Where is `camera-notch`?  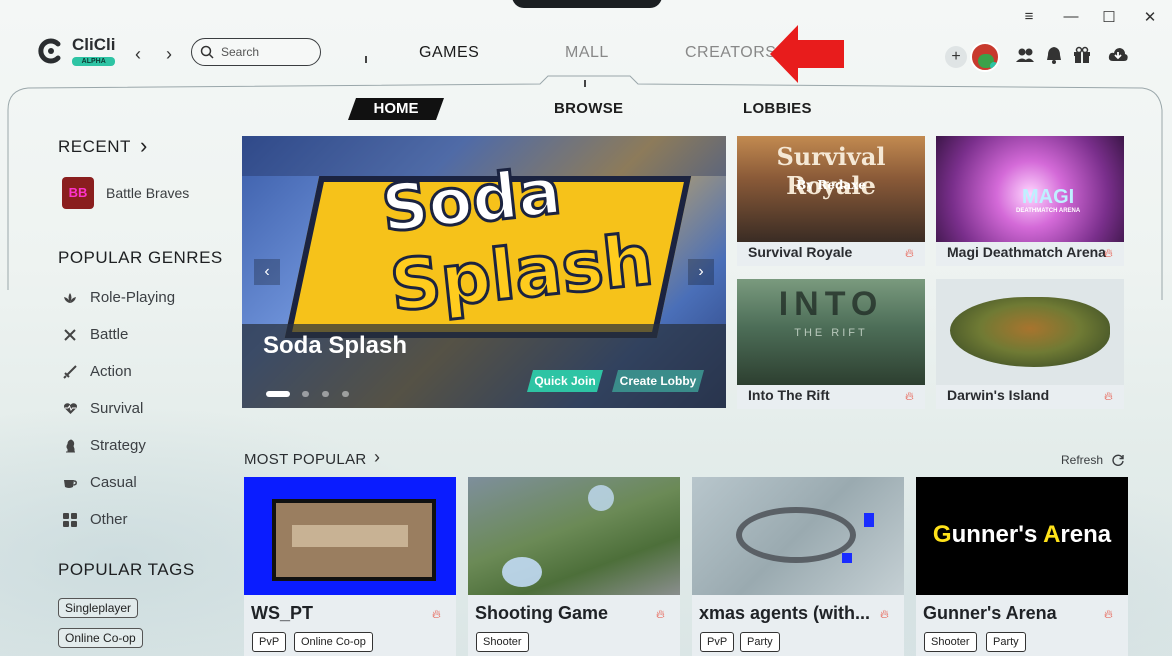 camera-notch is located at coordinates (587, 4).